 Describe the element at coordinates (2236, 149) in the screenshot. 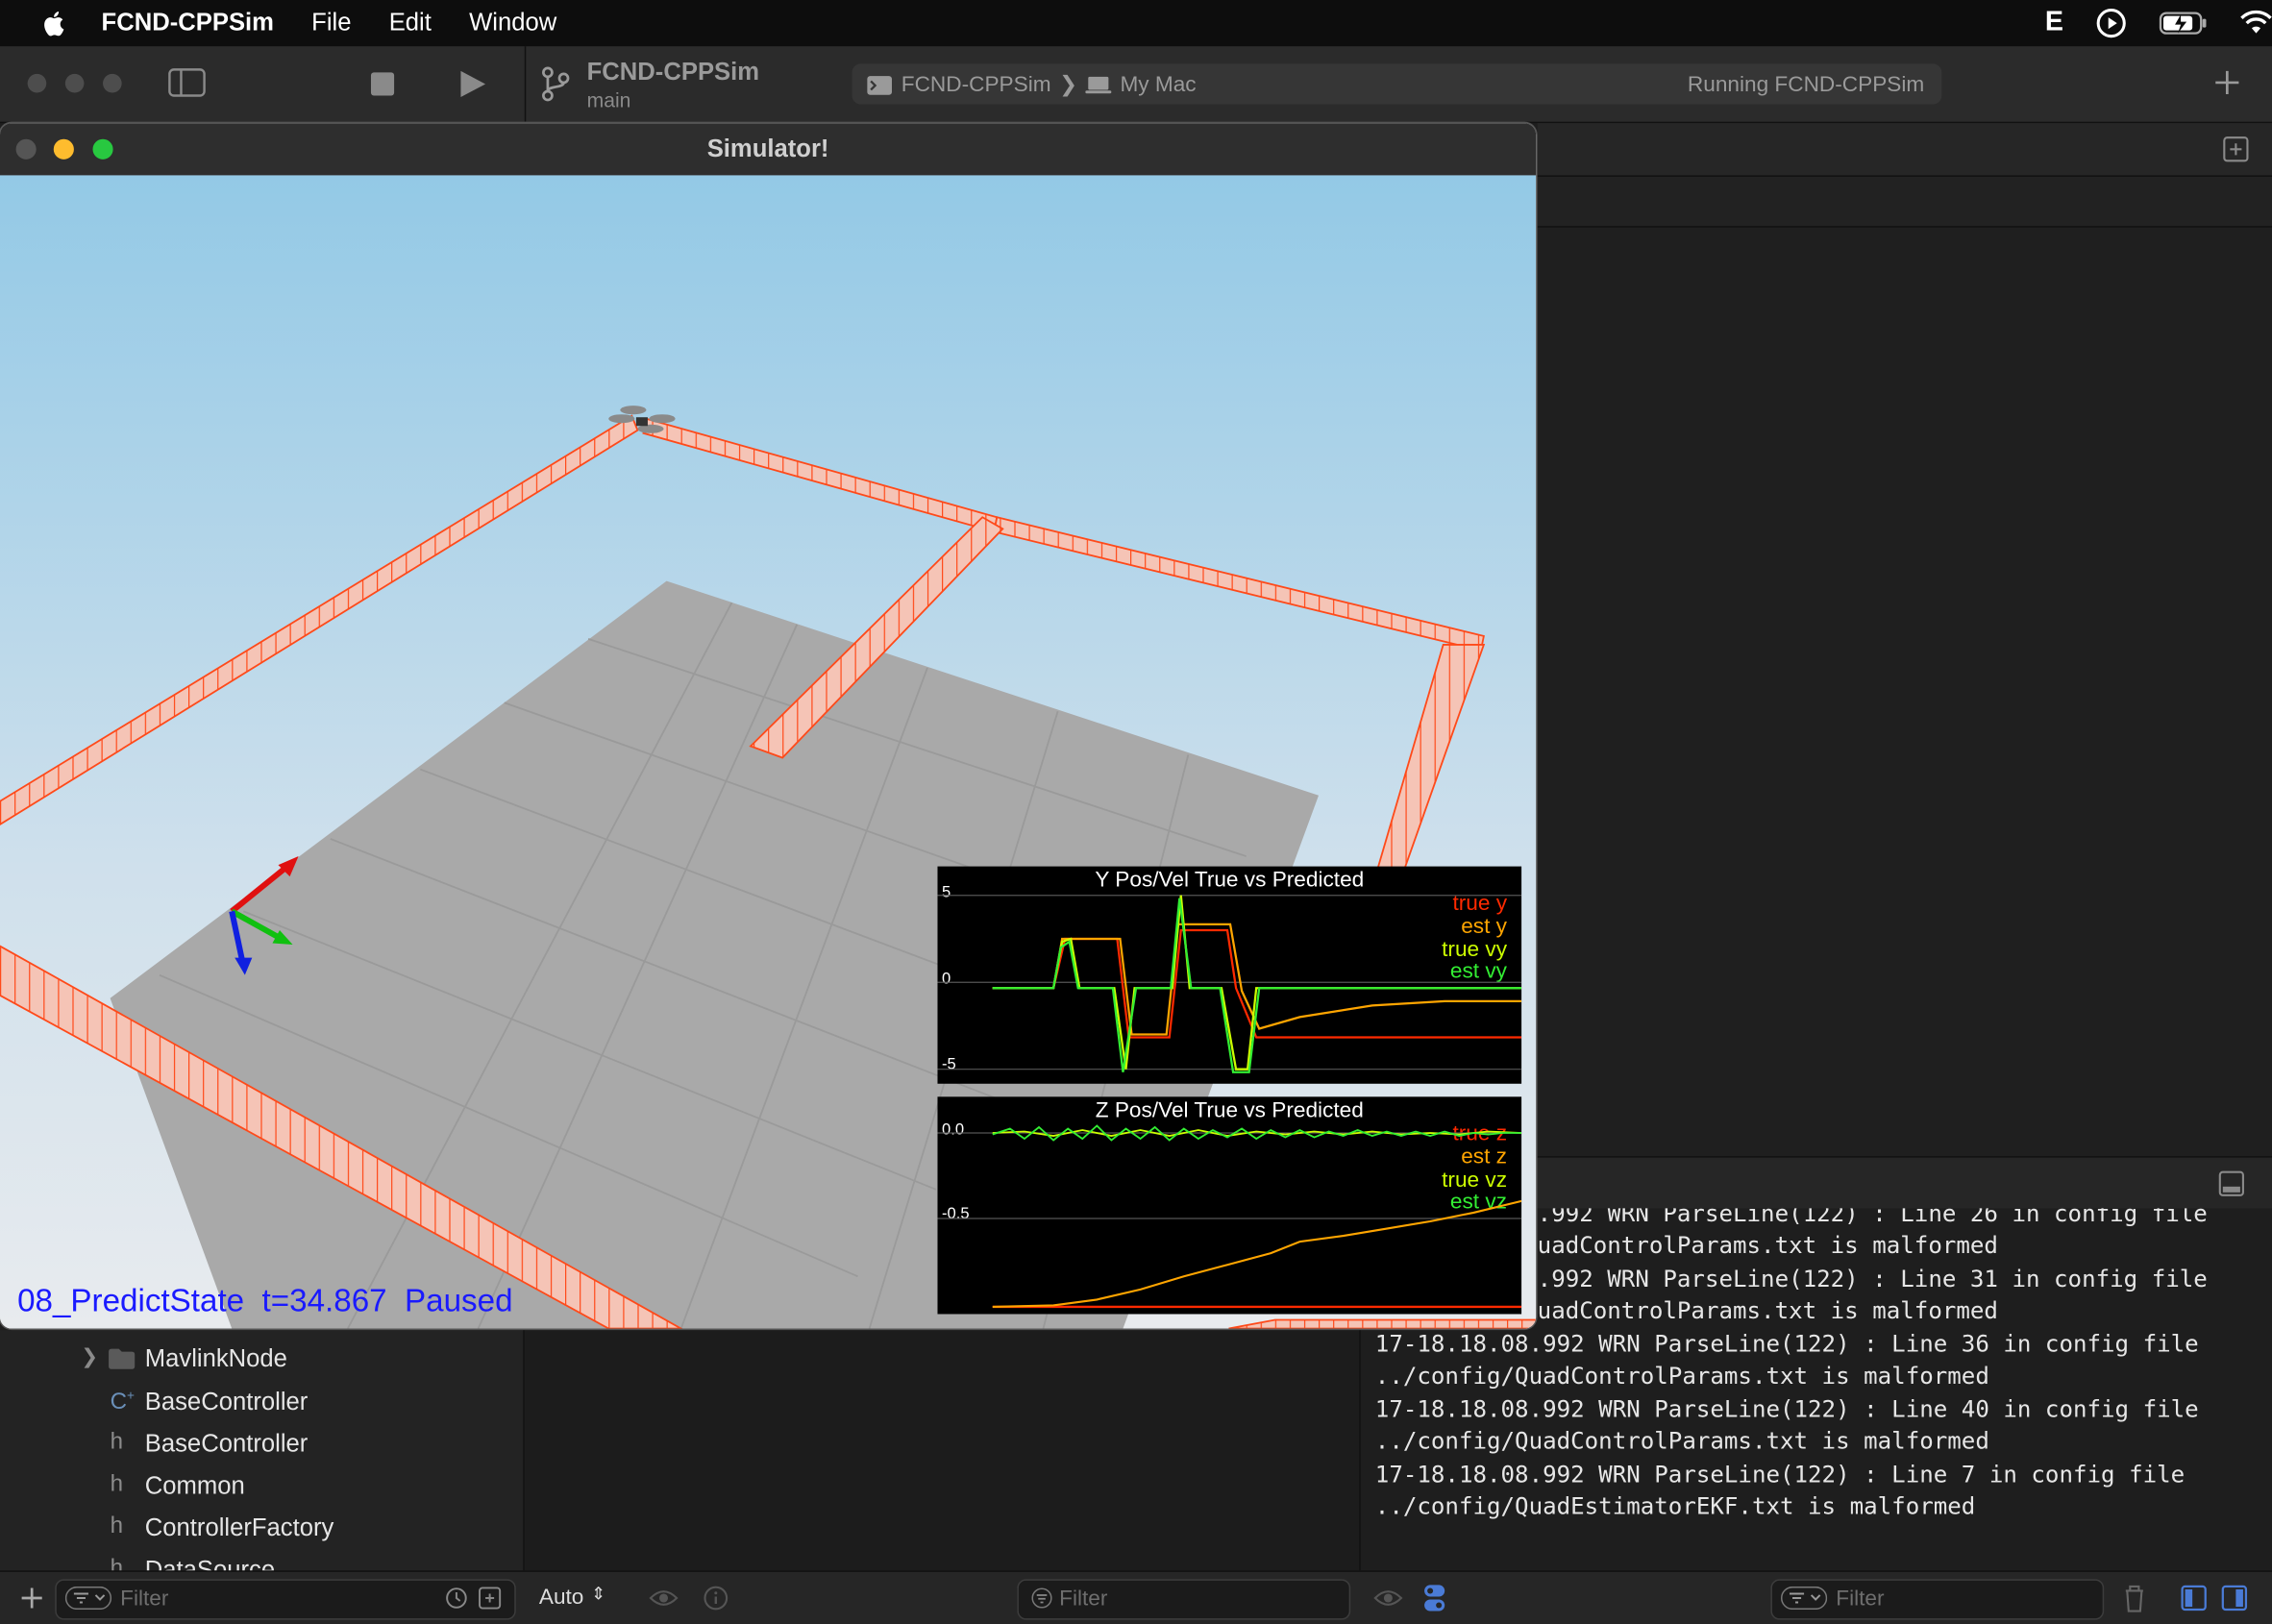

I see `add-editor-icon` at that location.